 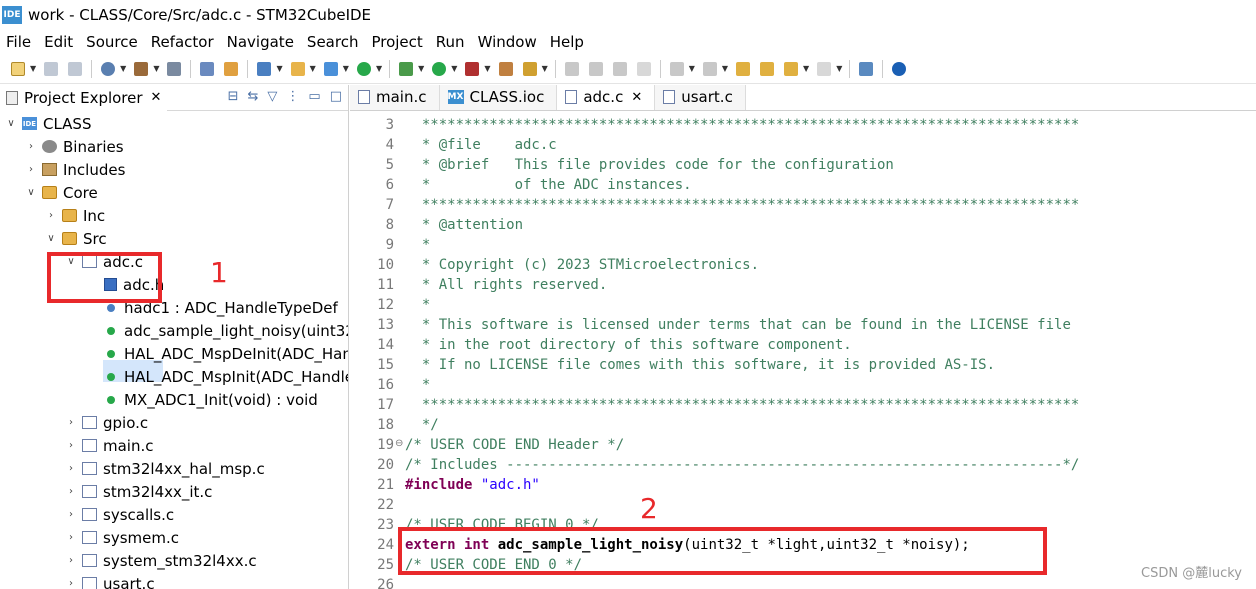 I want to click on tab-usart-c: usart.c, so click(x=700, y=97).